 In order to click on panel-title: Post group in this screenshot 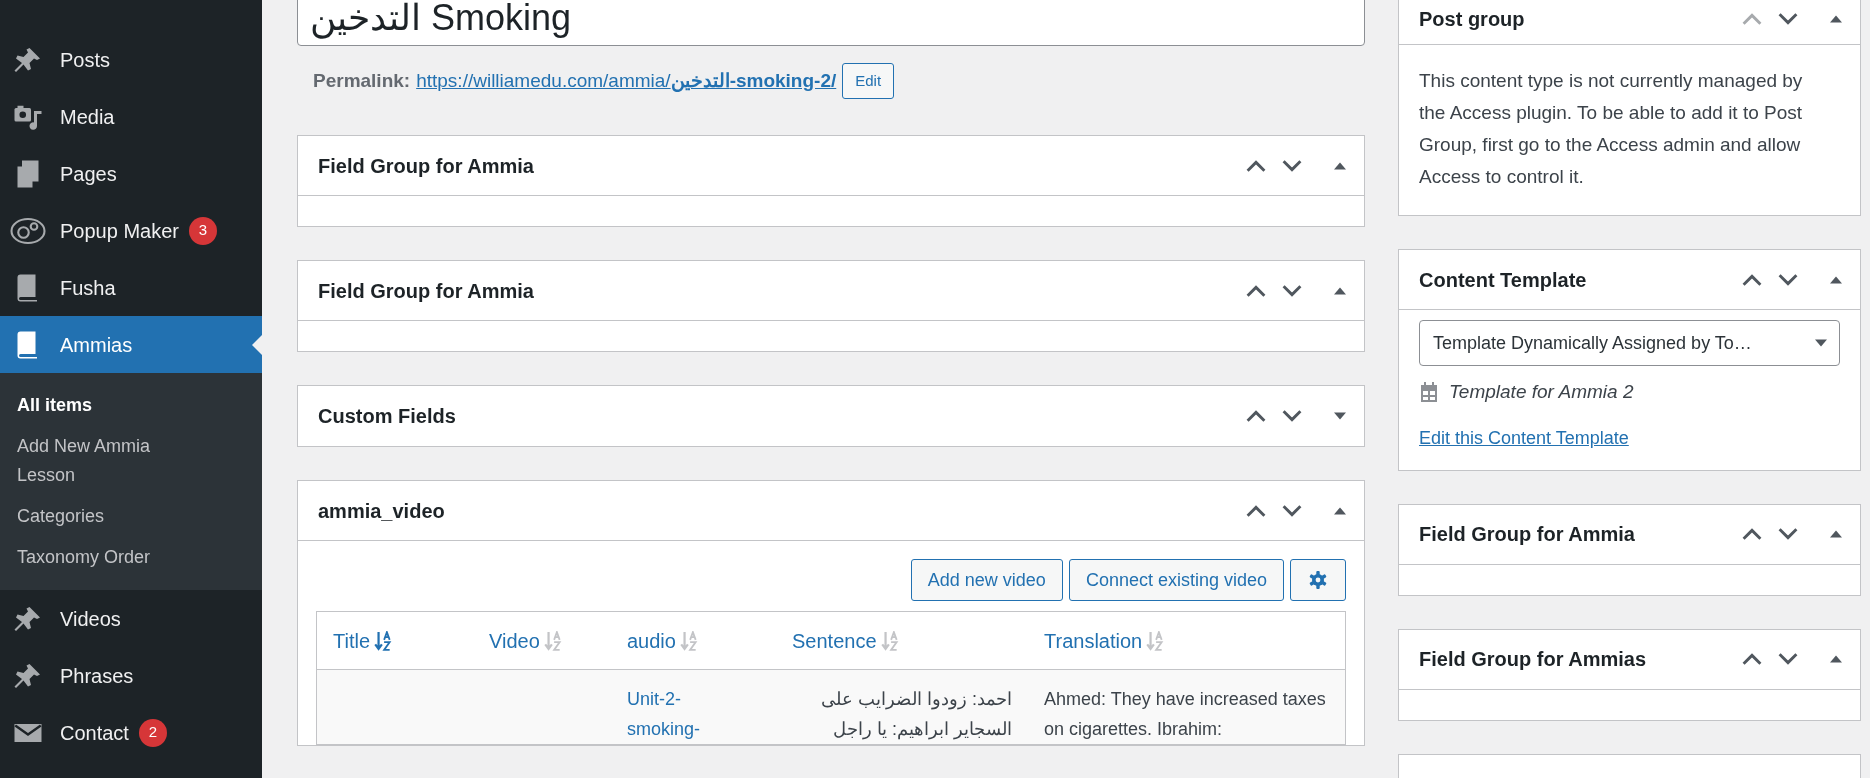, I will do `click(1472, 19)`.